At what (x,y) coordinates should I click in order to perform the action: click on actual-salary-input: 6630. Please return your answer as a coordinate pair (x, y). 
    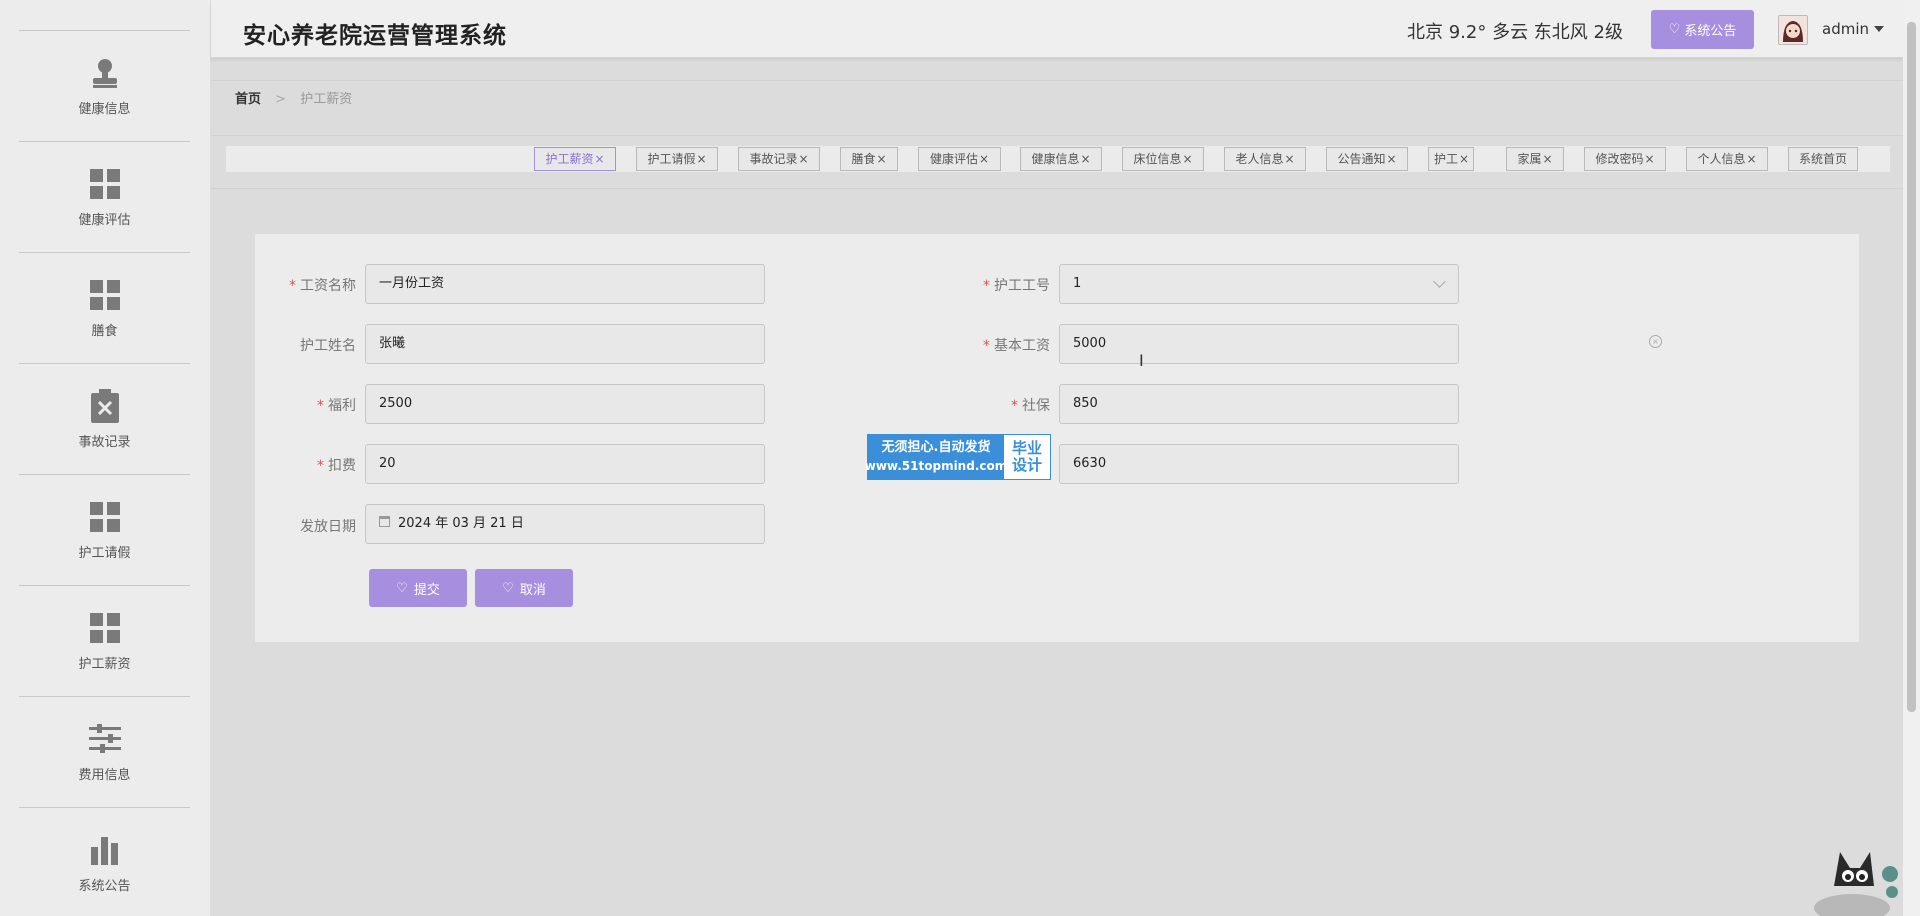
    Looking at the image, I should click on (1259, 464).